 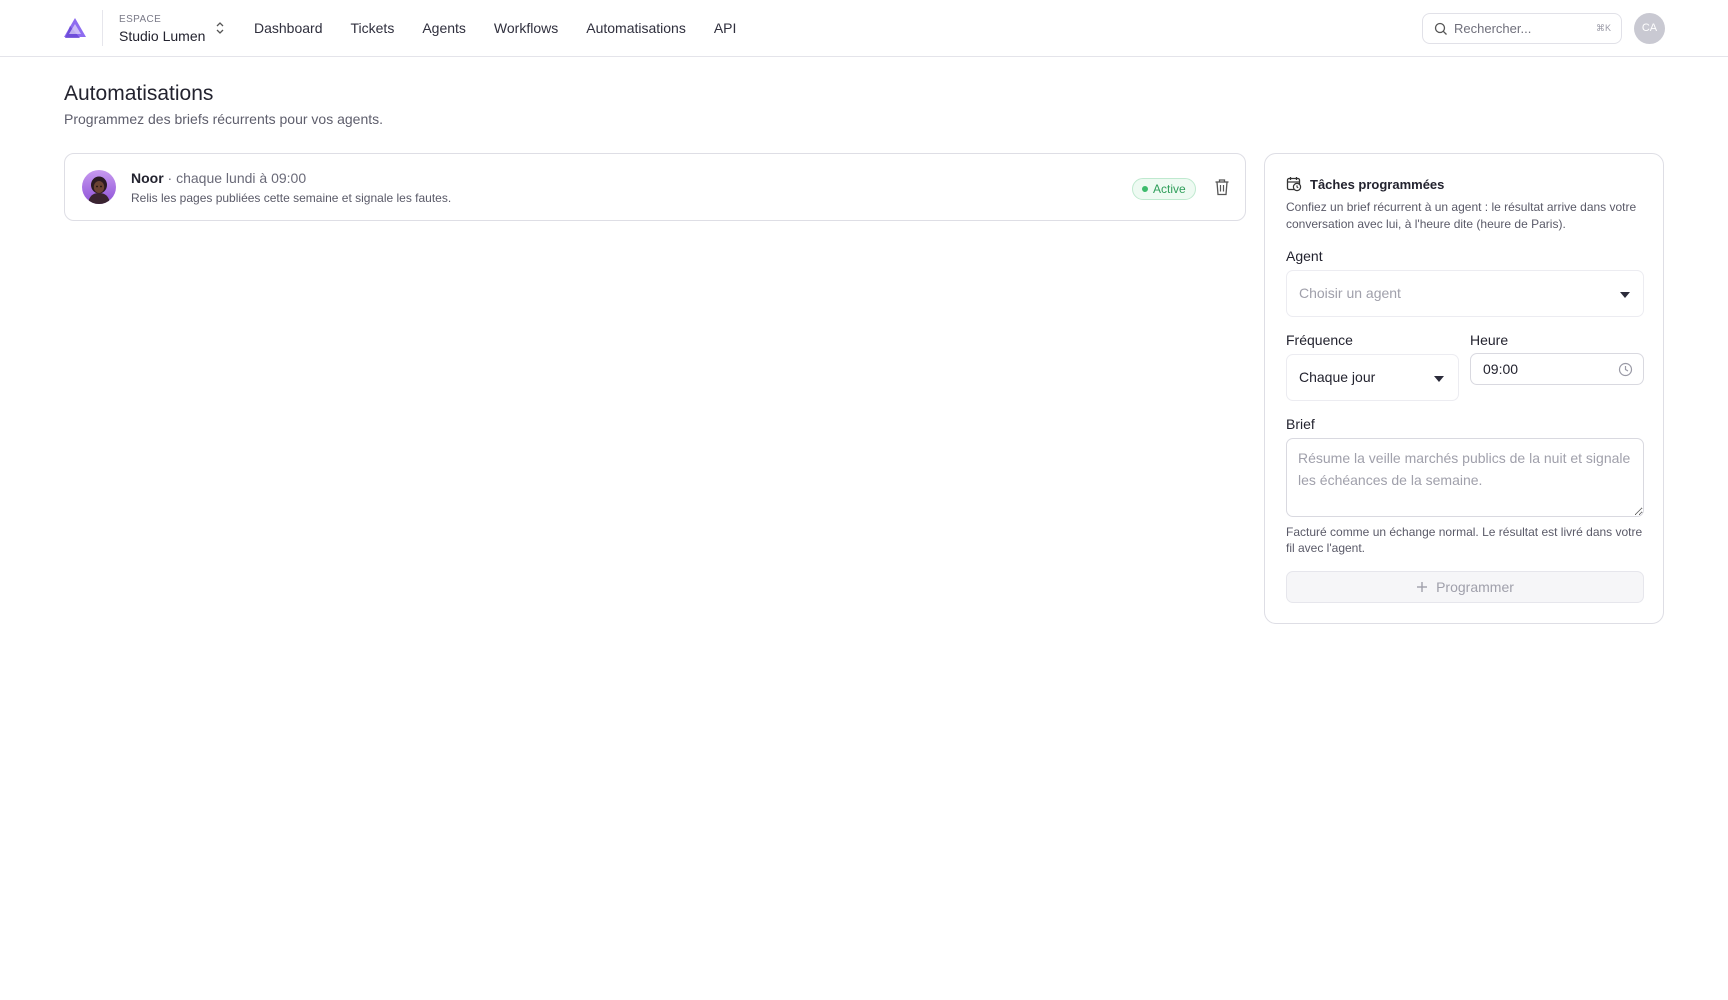 I want to click on schedule-frequency: · chaque lundi à 09:00, so click(x=235, y=178).